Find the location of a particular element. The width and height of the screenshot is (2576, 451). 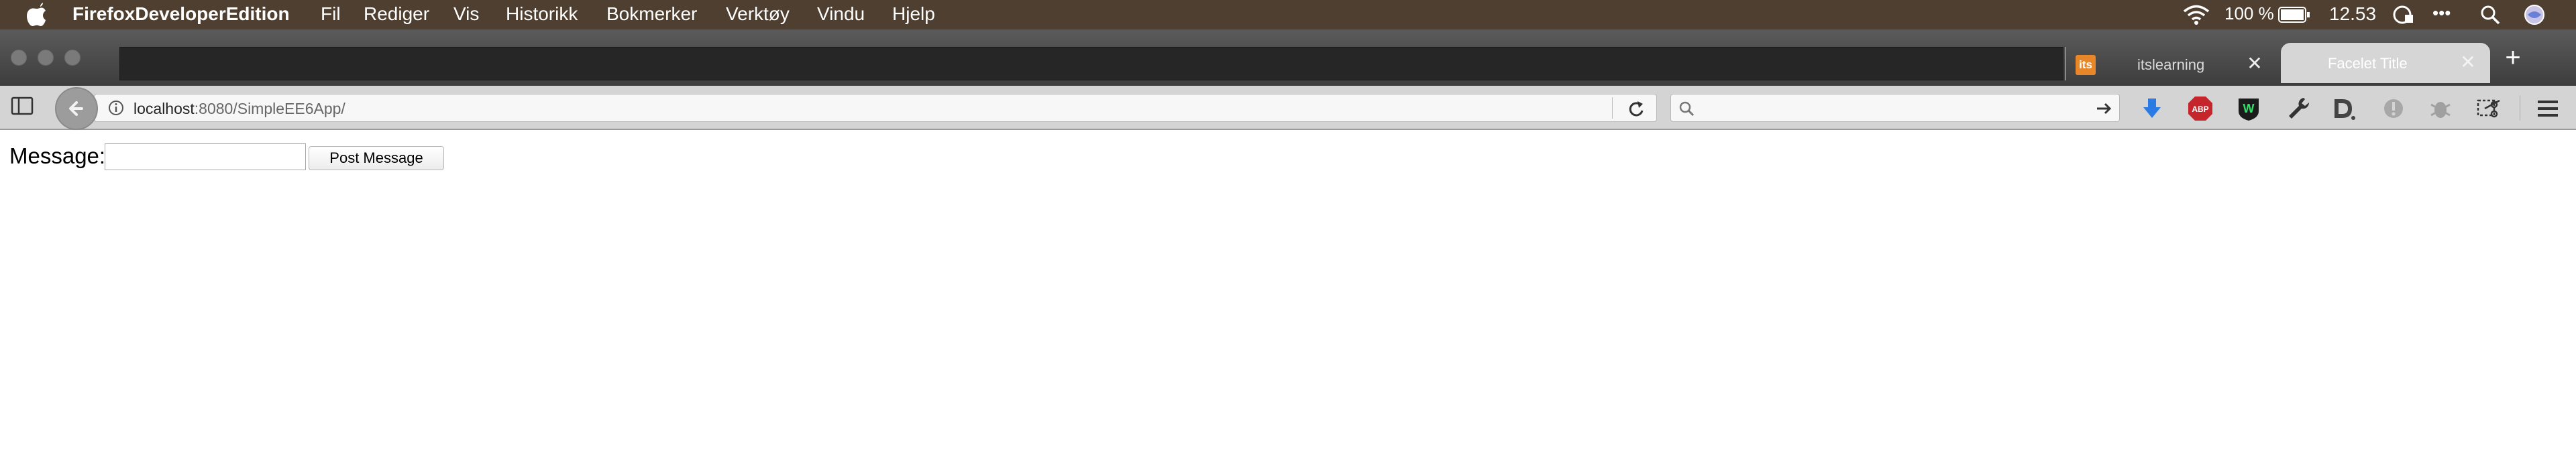

apple-logo-icon is located at coordinates (37, 15).